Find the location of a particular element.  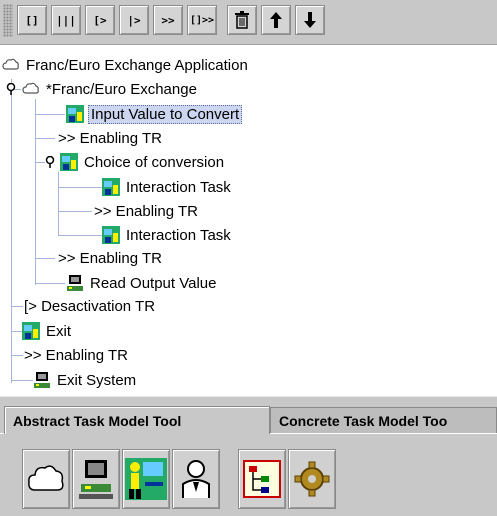

application-task-button is located at coordinates (96, 479).